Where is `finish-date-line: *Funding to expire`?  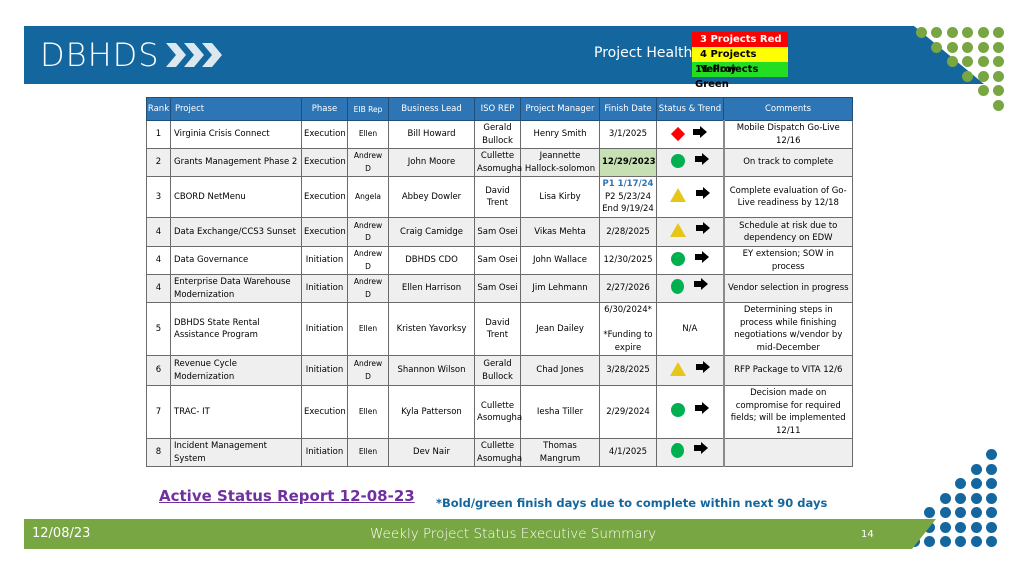
finish-date-line: *Funding to expire is located at coordinates (628, 341).